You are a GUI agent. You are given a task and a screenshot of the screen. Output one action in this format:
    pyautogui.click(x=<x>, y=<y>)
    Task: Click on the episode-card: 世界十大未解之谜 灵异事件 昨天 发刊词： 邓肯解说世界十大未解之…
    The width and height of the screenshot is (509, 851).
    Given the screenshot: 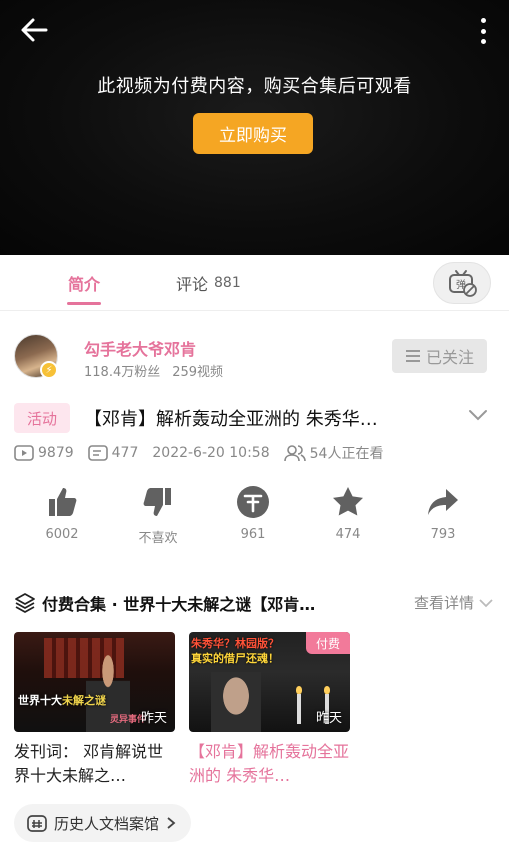 What is the action you would take?
    pyautogui.click(x=94, y=710)
    